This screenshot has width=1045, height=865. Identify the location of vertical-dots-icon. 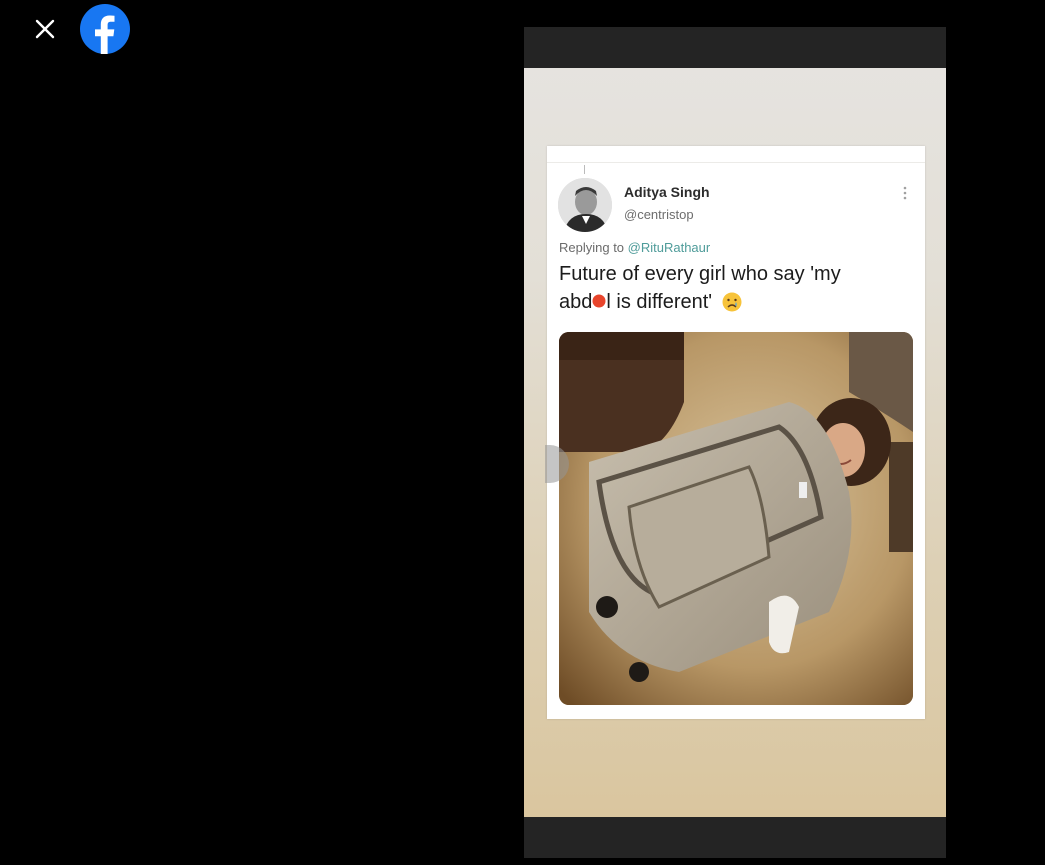
(905, 193).